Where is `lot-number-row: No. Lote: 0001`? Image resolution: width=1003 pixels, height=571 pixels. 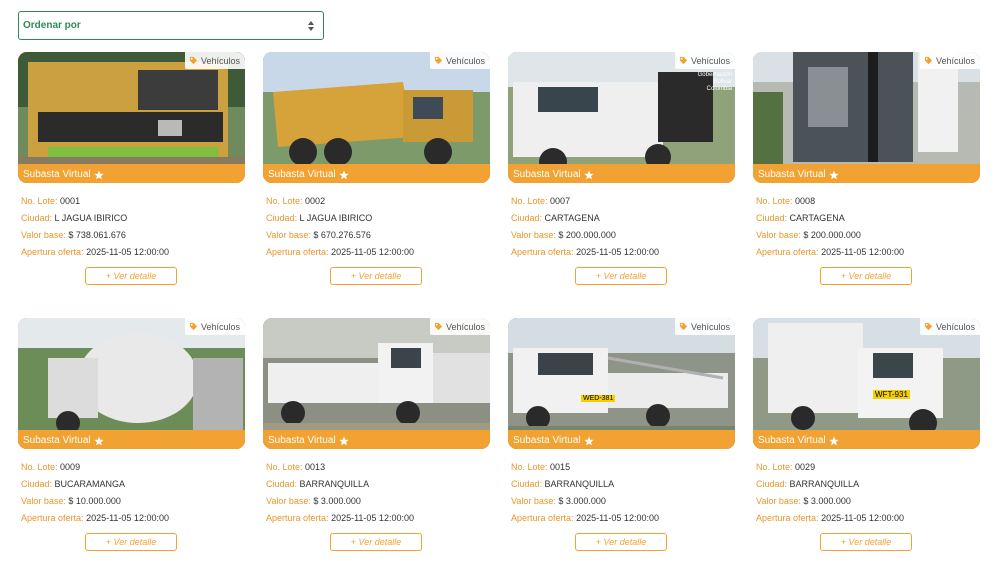
lot-number-row: No. Lote: 0001 is located at coordinates (51, 201).